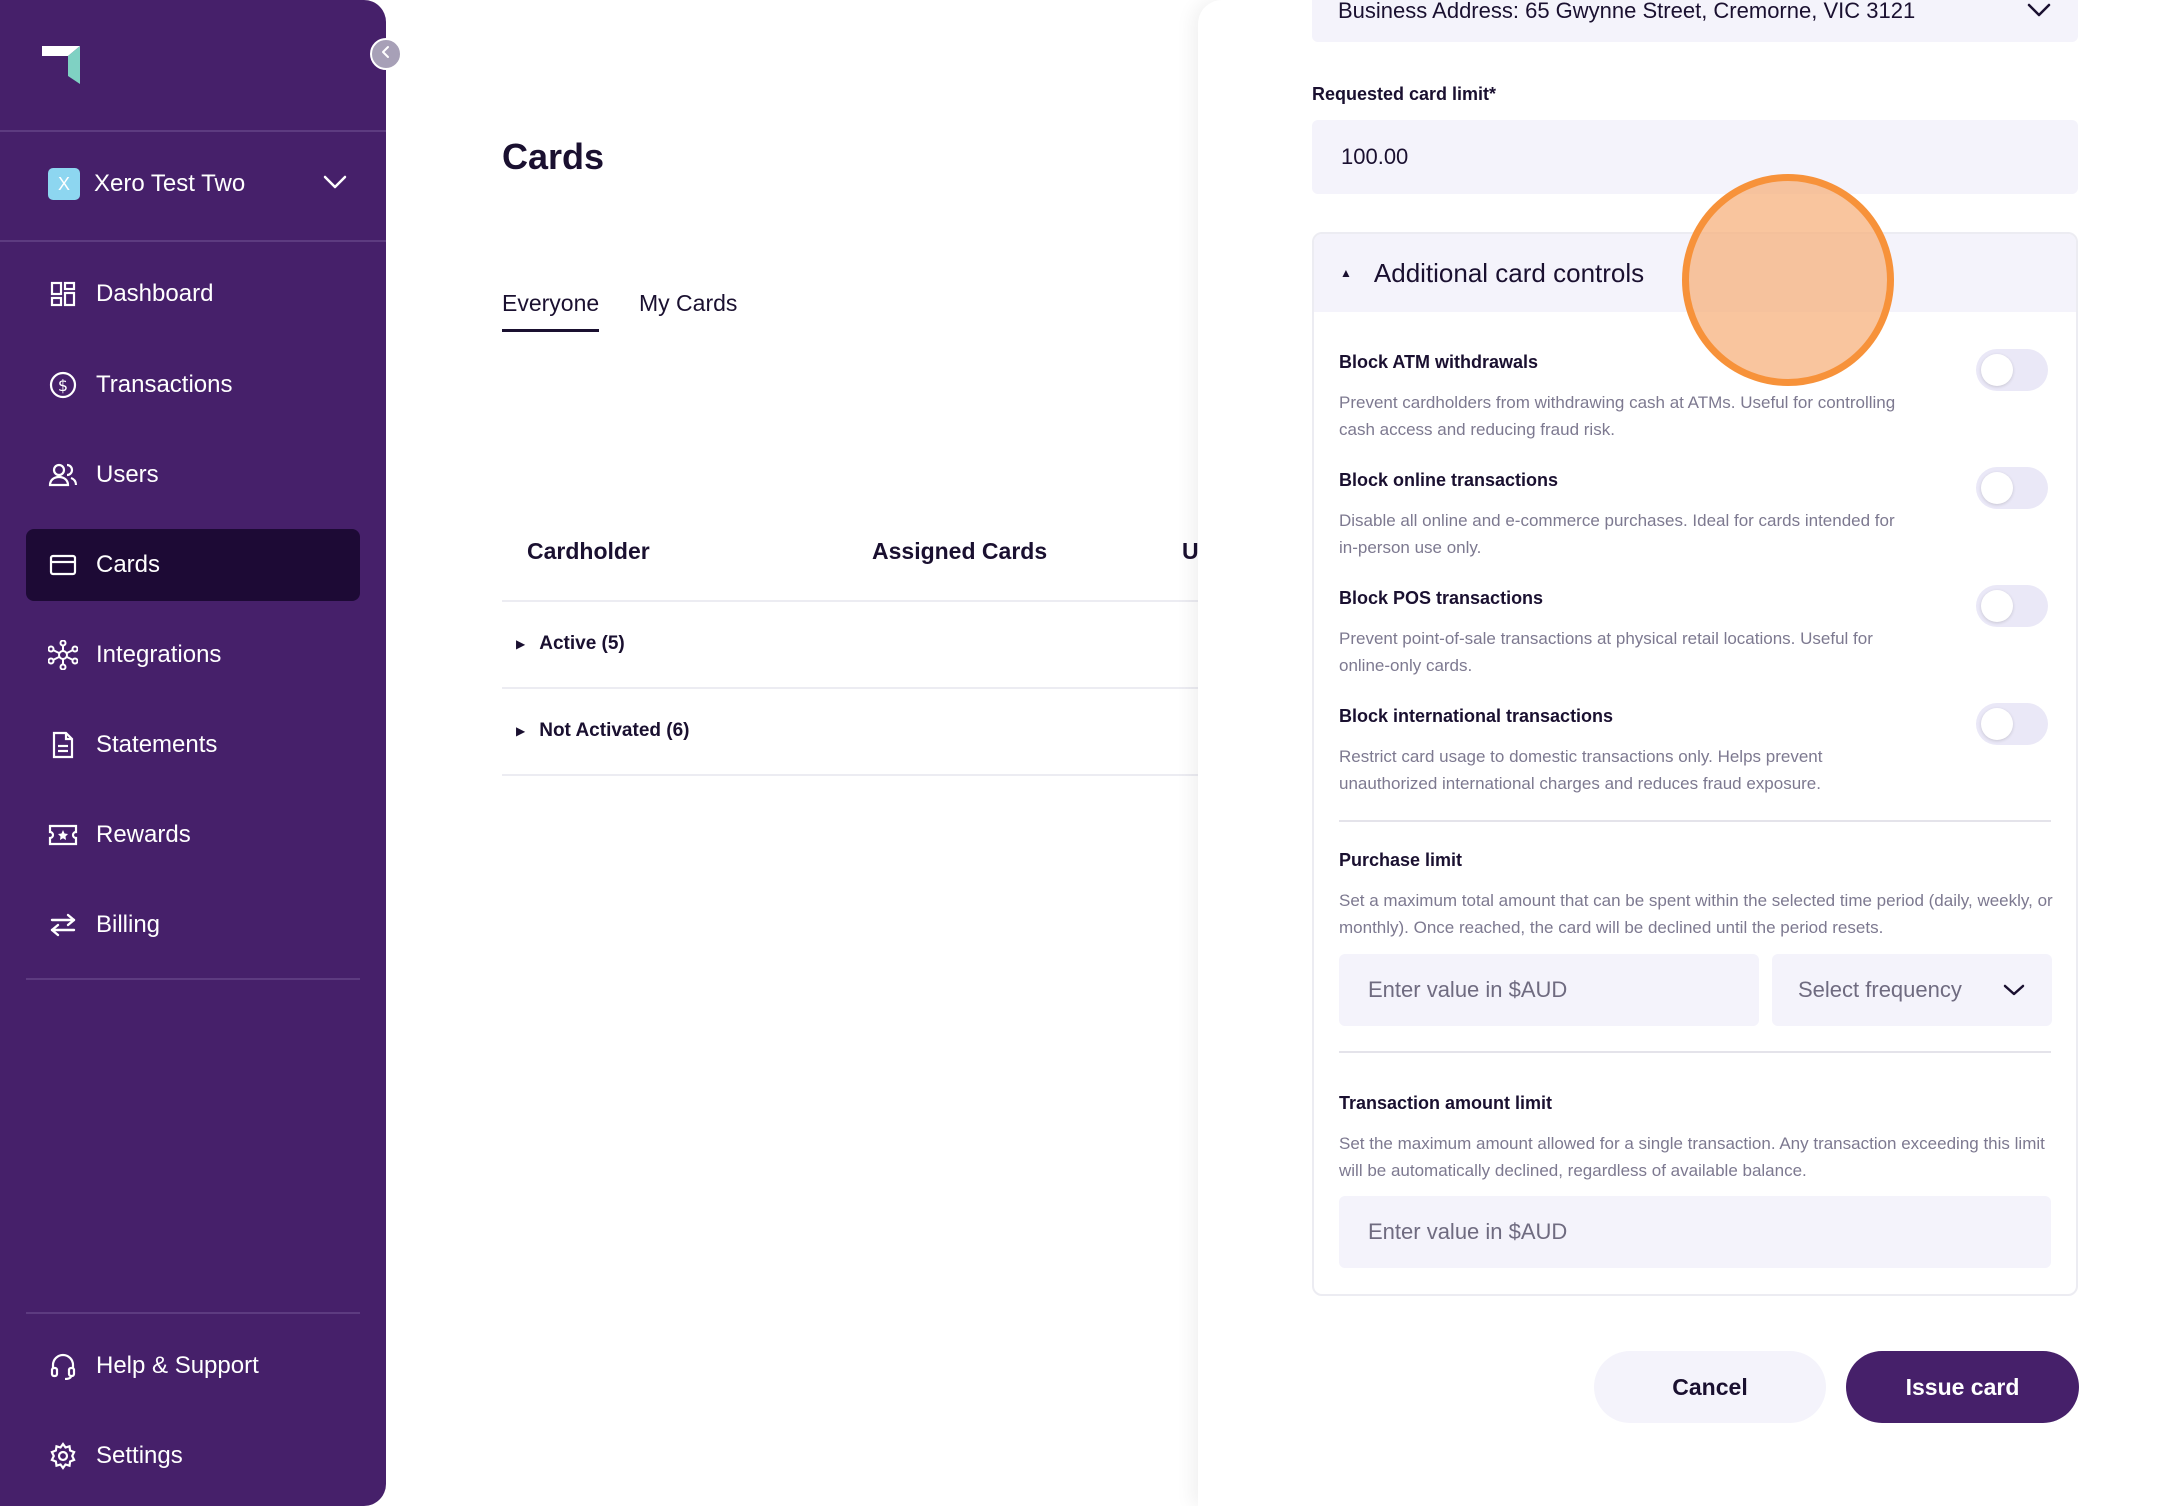 This screenshot has width=2182, height=1506. I want to click on document-icon, so click(63, 745).